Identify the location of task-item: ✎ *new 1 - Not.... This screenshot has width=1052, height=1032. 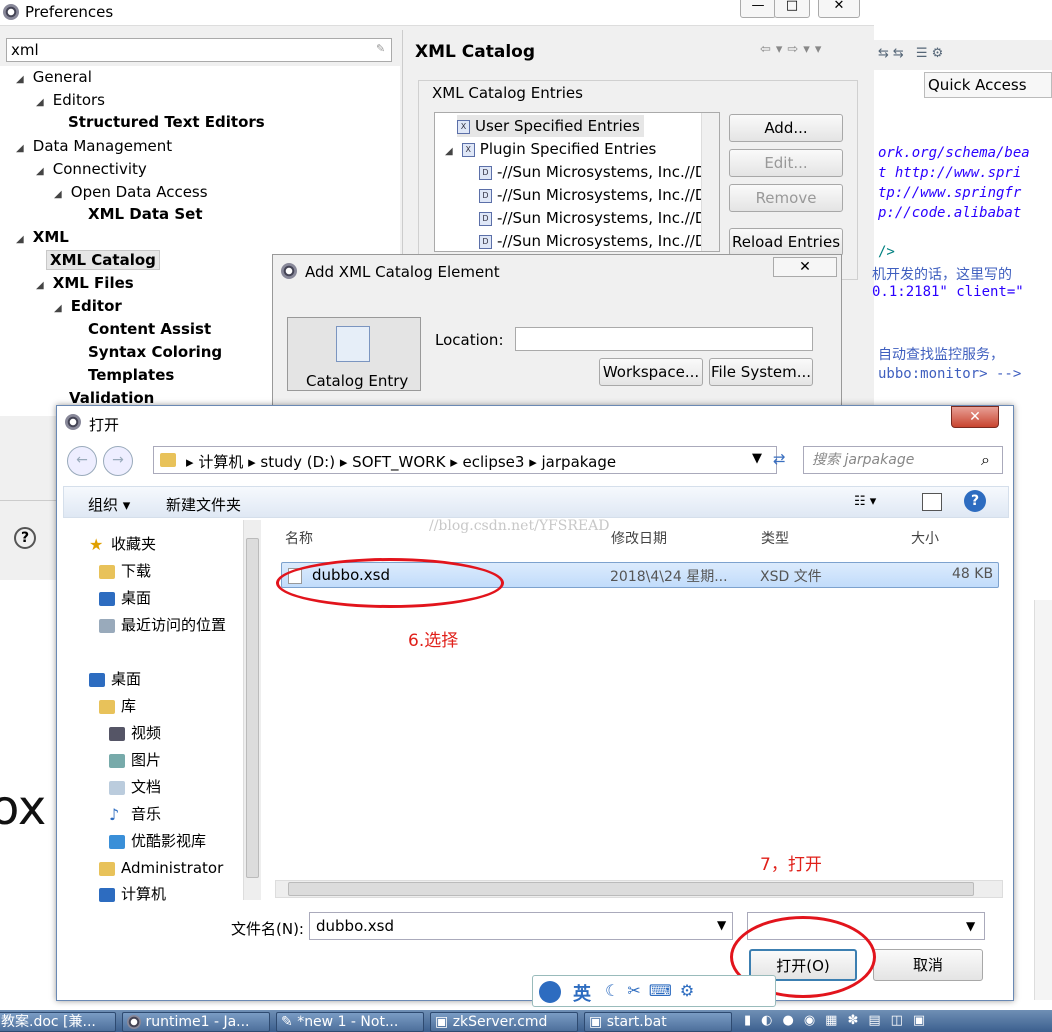
(350, 1022).